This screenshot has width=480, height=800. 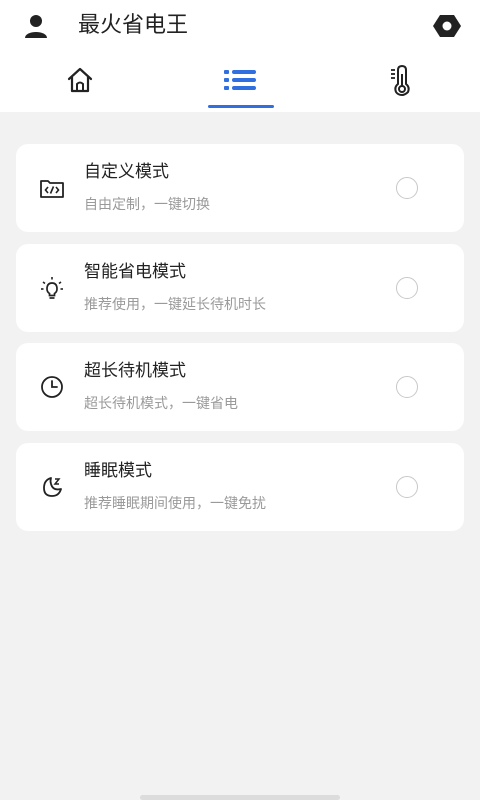 I want to click on mode-description: 自由定制，一键切换, so click(x=147, y=205).